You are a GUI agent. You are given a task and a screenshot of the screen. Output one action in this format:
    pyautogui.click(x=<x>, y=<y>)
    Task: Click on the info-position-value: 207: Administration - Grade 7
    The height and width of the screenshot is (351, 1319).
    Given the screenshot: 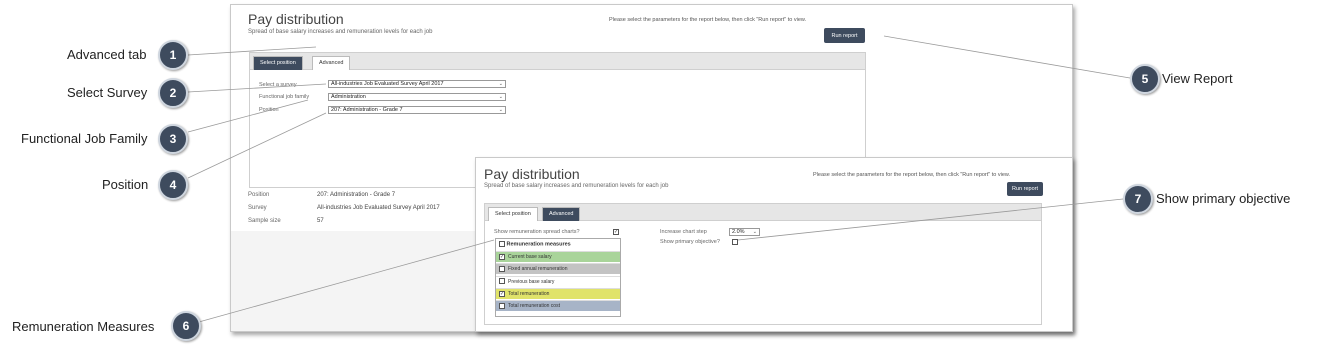 What is the action you would take?
    pyautogui.click(x=356, y=195)
    